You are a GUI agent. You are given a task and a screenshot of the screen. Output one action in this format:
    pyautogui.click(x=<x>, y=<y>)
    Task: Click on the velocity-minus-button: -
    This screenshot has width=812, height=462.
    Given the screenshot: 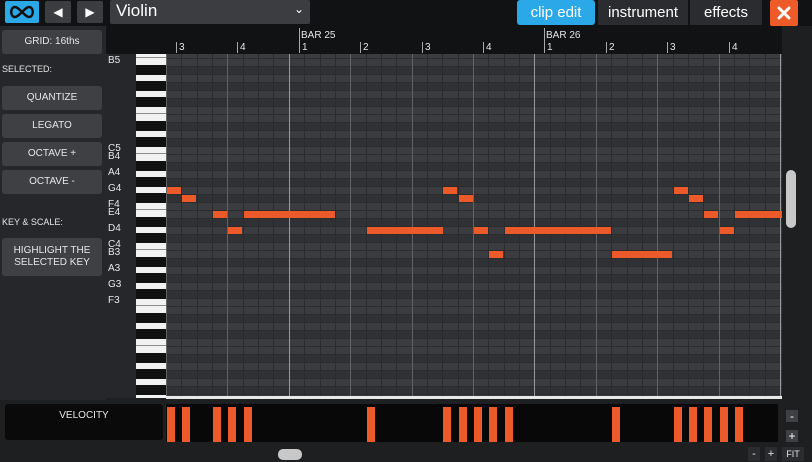 What is the action you would take?
    pyautogui.click(x=792, y=416)
    